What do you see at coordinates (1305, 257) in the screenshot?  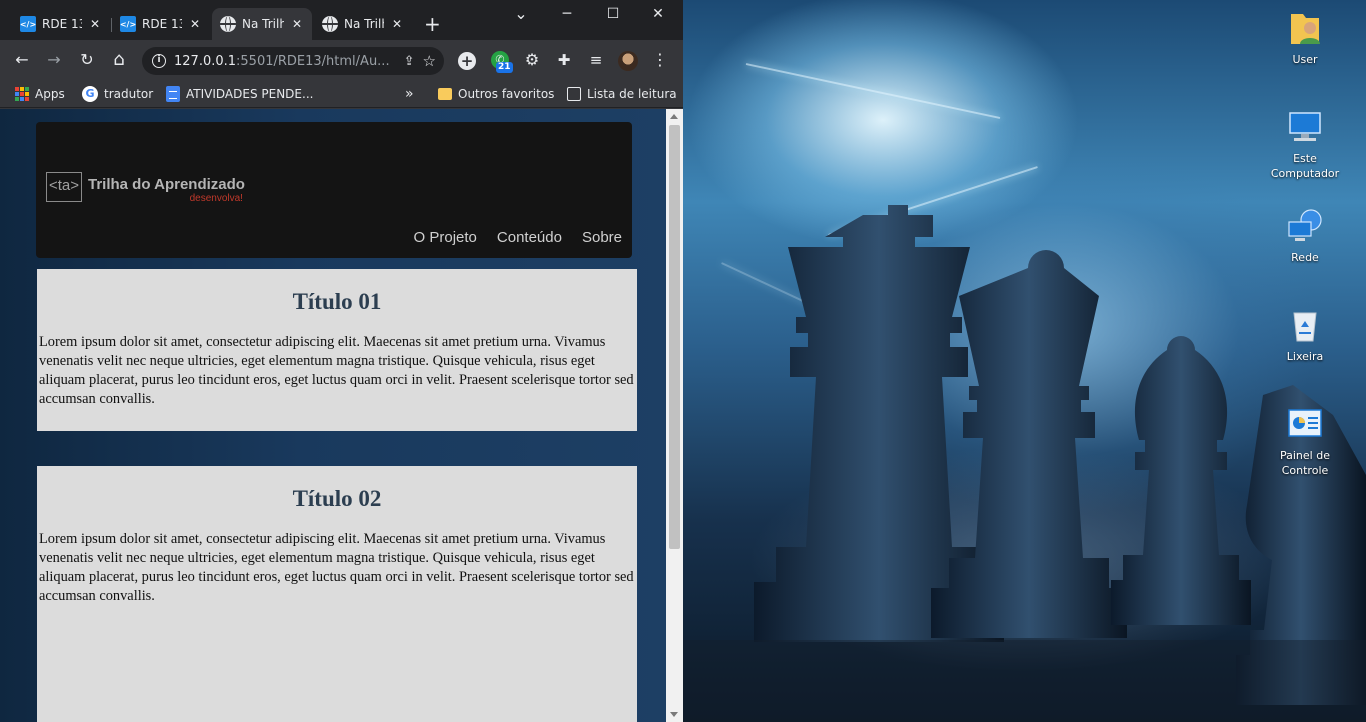 I see `desktop-icon-label: Rede` at bounding box center [1305, 257].